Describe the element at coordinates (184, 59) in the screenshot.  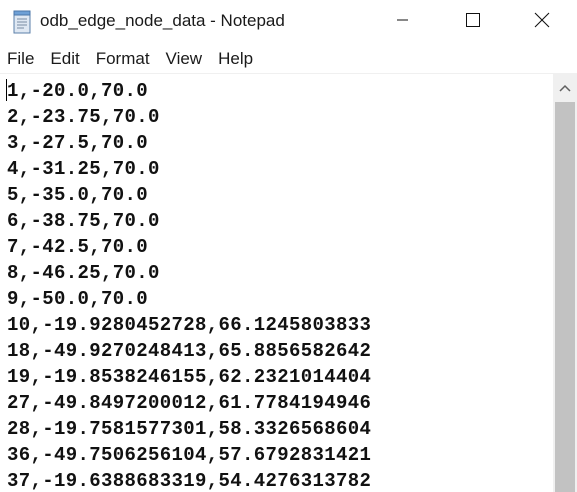
I see `menu-view: View` at that location.